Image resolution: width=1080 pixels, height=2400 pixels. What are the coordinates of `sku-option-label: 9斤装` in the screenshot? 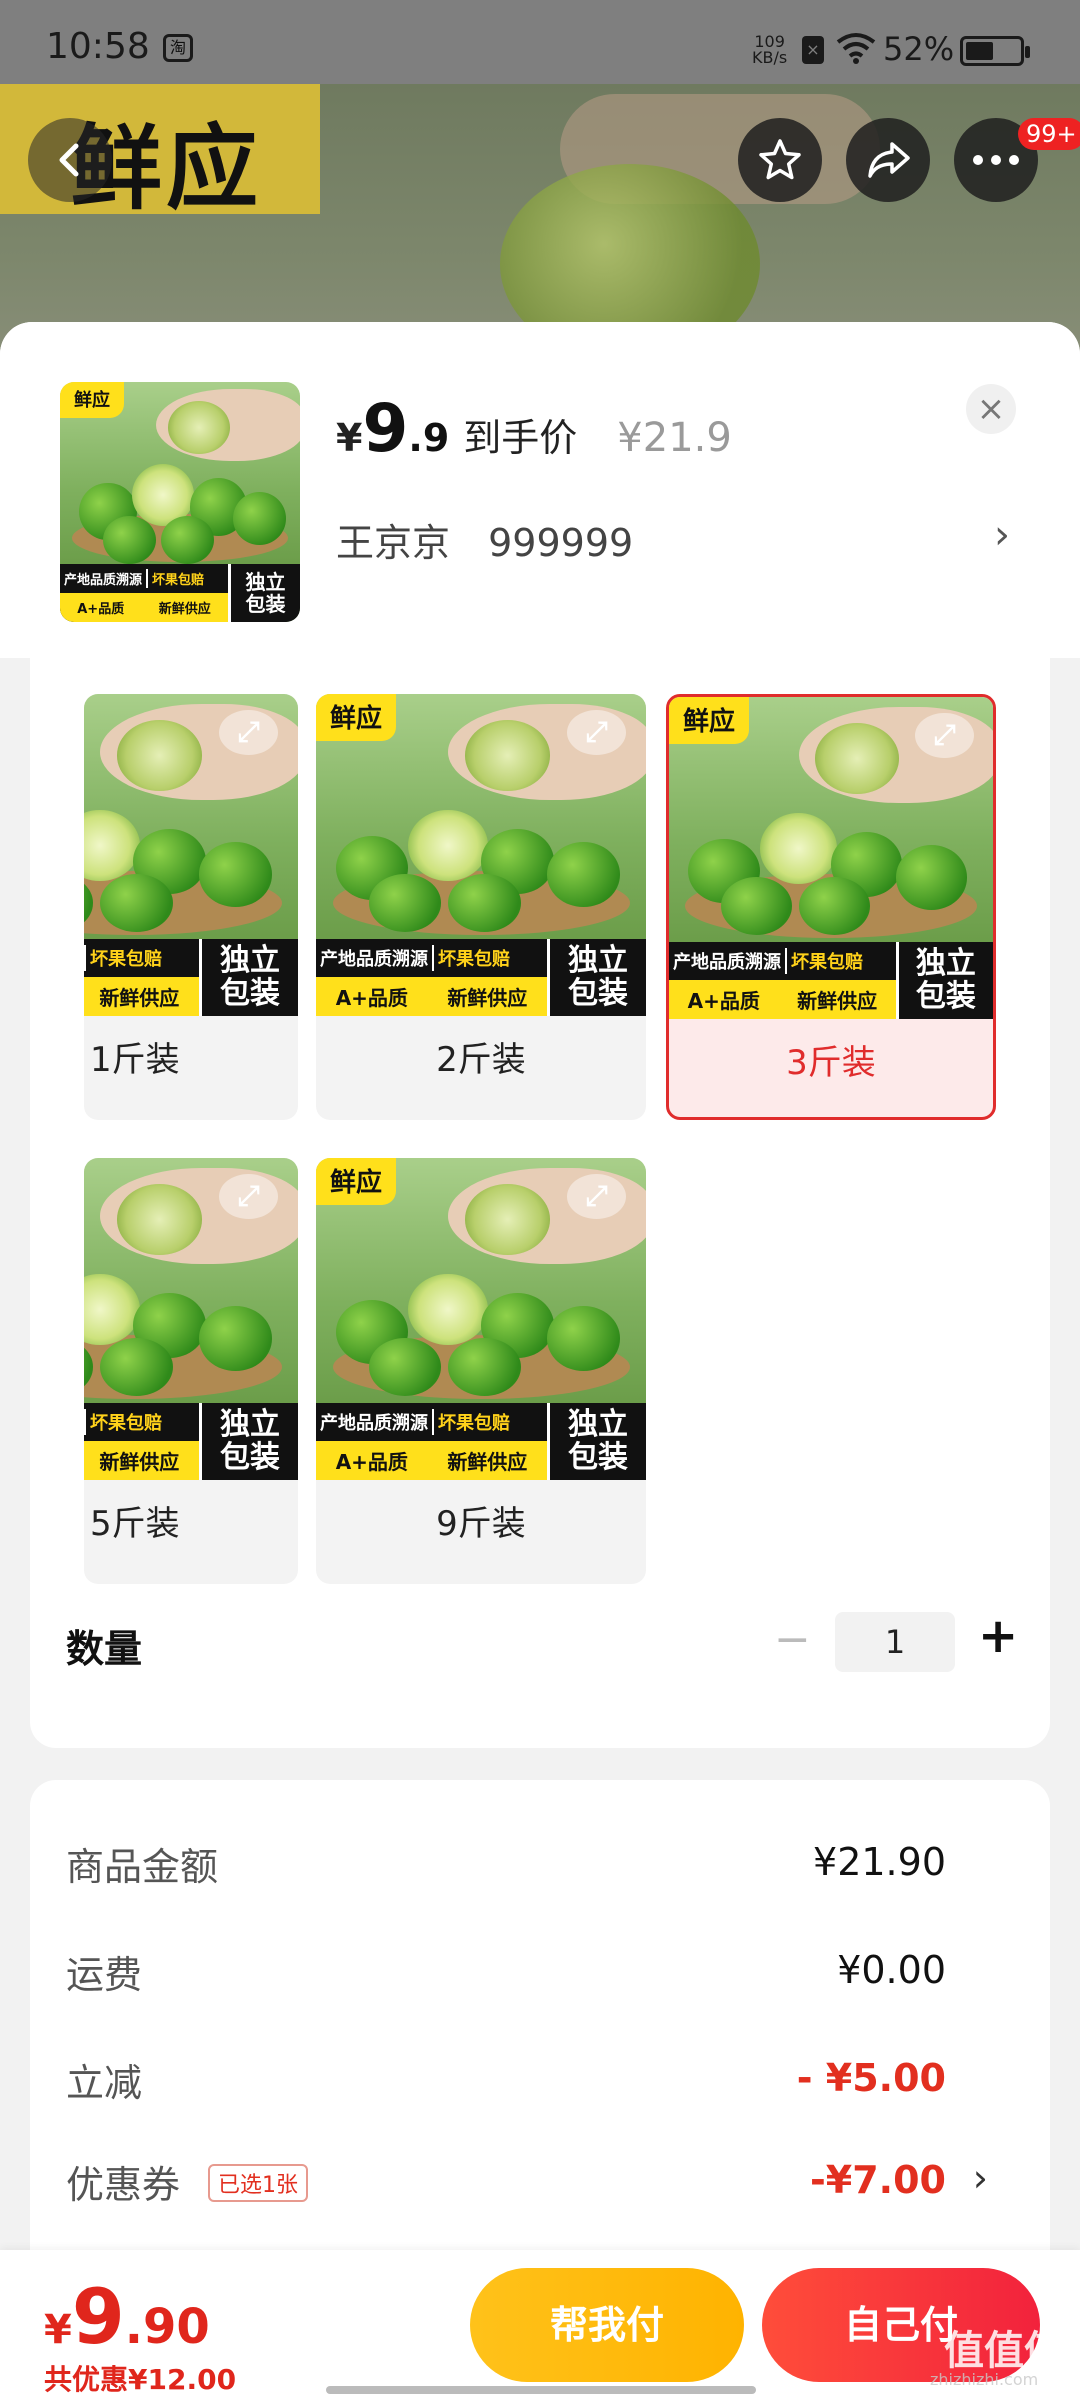 It's located at (481, 1524).